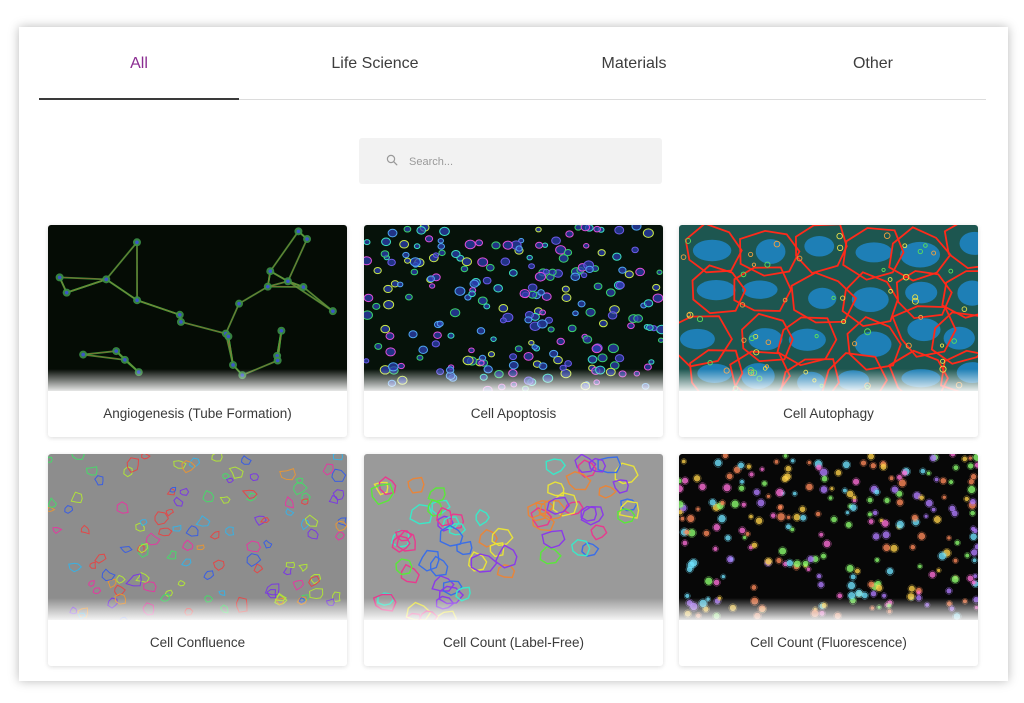 This screenshot has width=1024, height=703. What do you see at coordinates (513, 308) in the screenshot?
I see `apoptosis-fluorescence-image` at bounding box center [513, 308].